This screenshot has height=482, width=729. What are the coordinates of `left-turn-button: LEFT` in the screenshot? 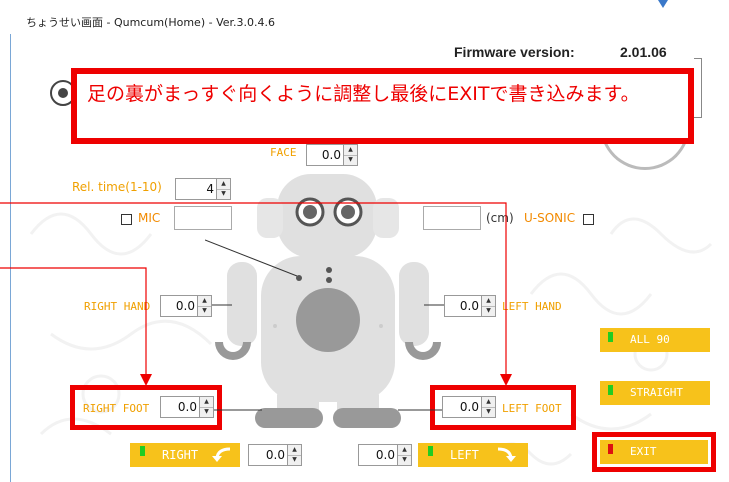 It's located at (473, 455).